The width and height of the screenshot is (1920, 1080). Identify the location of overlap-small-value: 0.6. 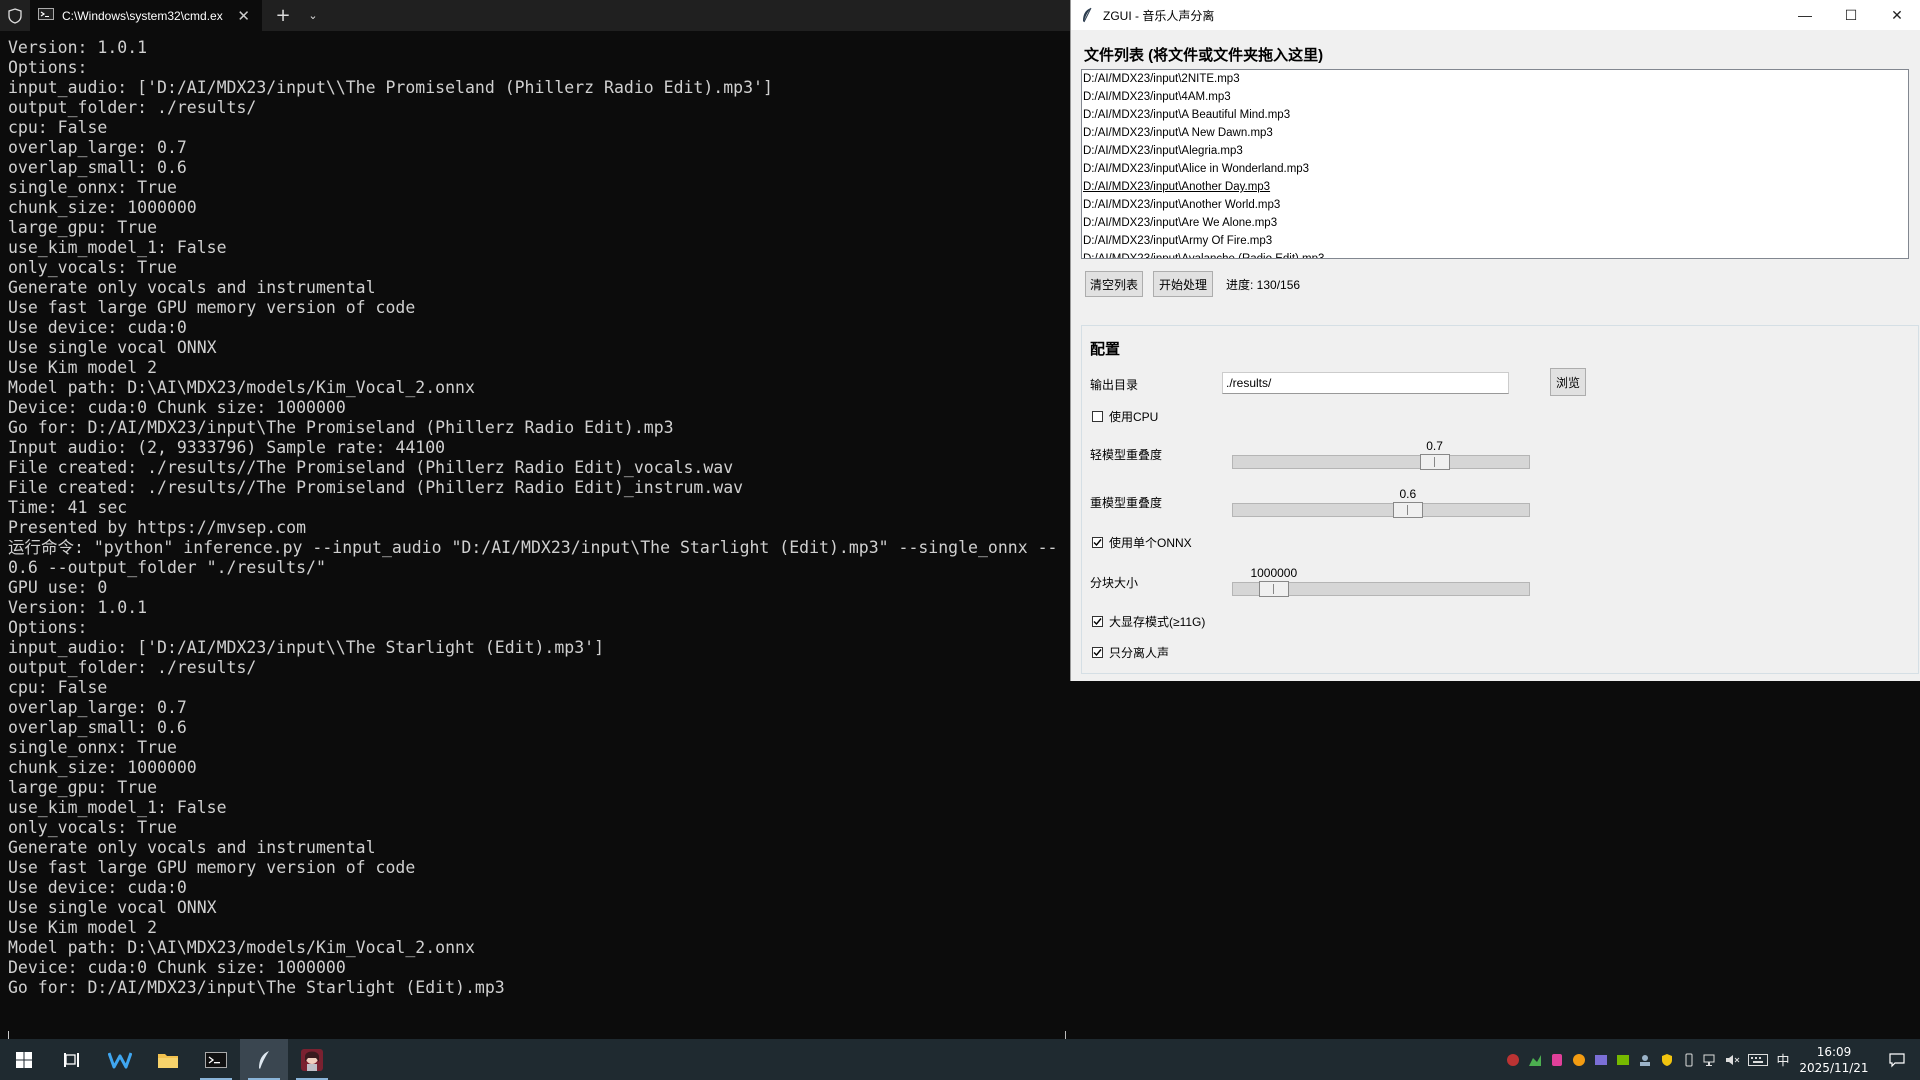
(1408, 494).